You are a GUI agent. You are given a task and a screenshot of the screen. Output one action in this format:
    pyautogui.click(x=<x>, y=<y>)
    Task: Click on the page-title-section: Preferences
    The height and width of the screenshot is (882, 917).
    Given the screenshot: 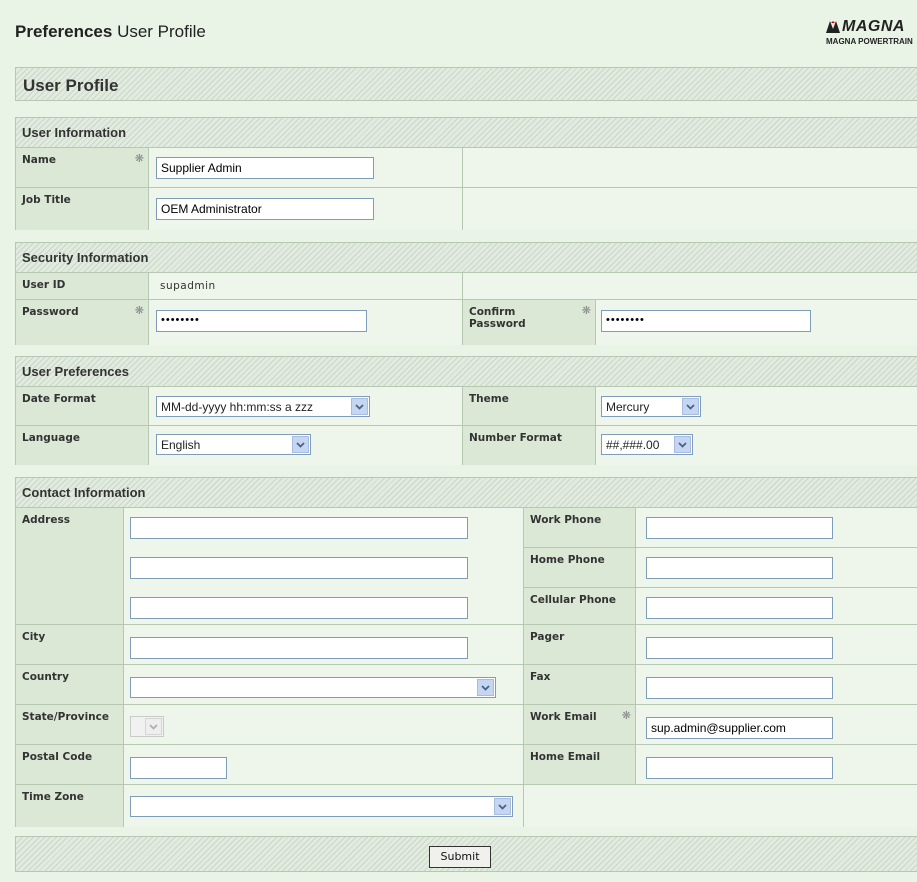 What is the action you would take?
    pyautogui.click(x=64, y=31)
    